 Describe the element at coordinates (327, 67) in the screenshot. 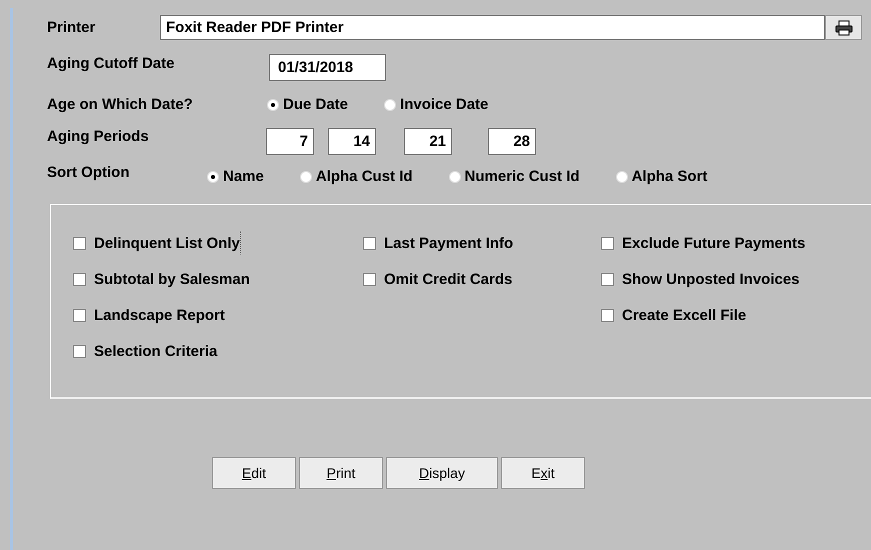

I see `input-field: 01/31/2018` at that location.